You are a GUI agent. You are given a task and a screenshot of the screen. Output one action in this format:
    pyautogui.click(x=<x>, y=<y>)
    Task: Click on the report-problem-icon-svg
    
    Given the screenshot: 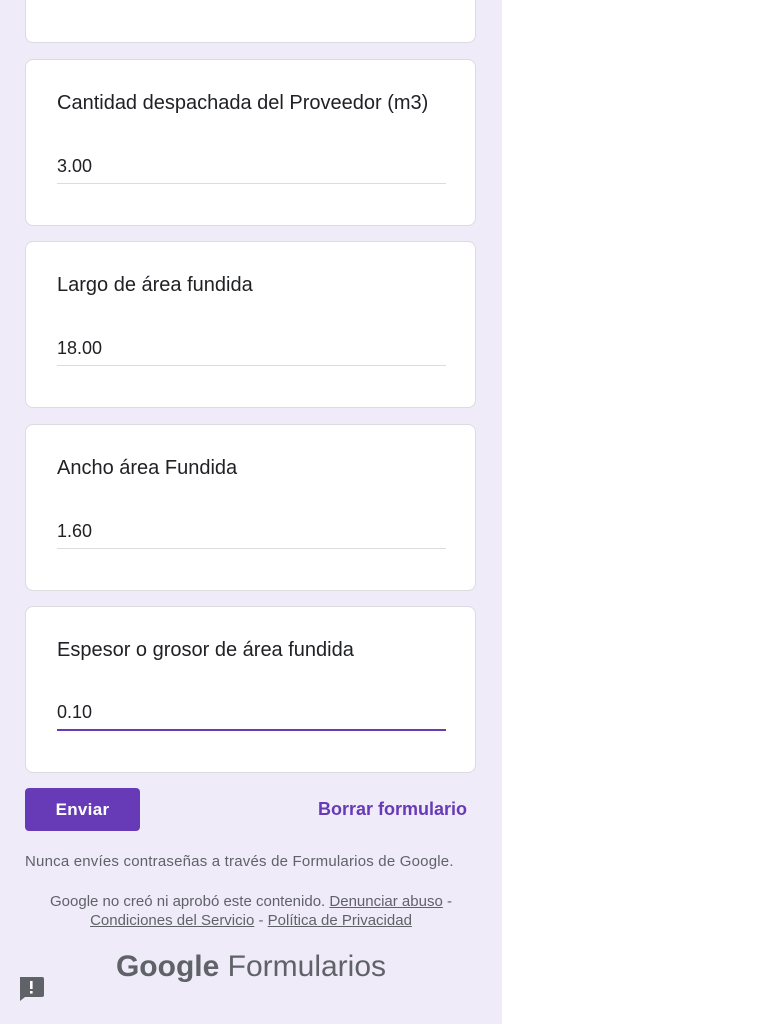 What is the action you would take?
    pyautogui.click(x=32, y=989)
    